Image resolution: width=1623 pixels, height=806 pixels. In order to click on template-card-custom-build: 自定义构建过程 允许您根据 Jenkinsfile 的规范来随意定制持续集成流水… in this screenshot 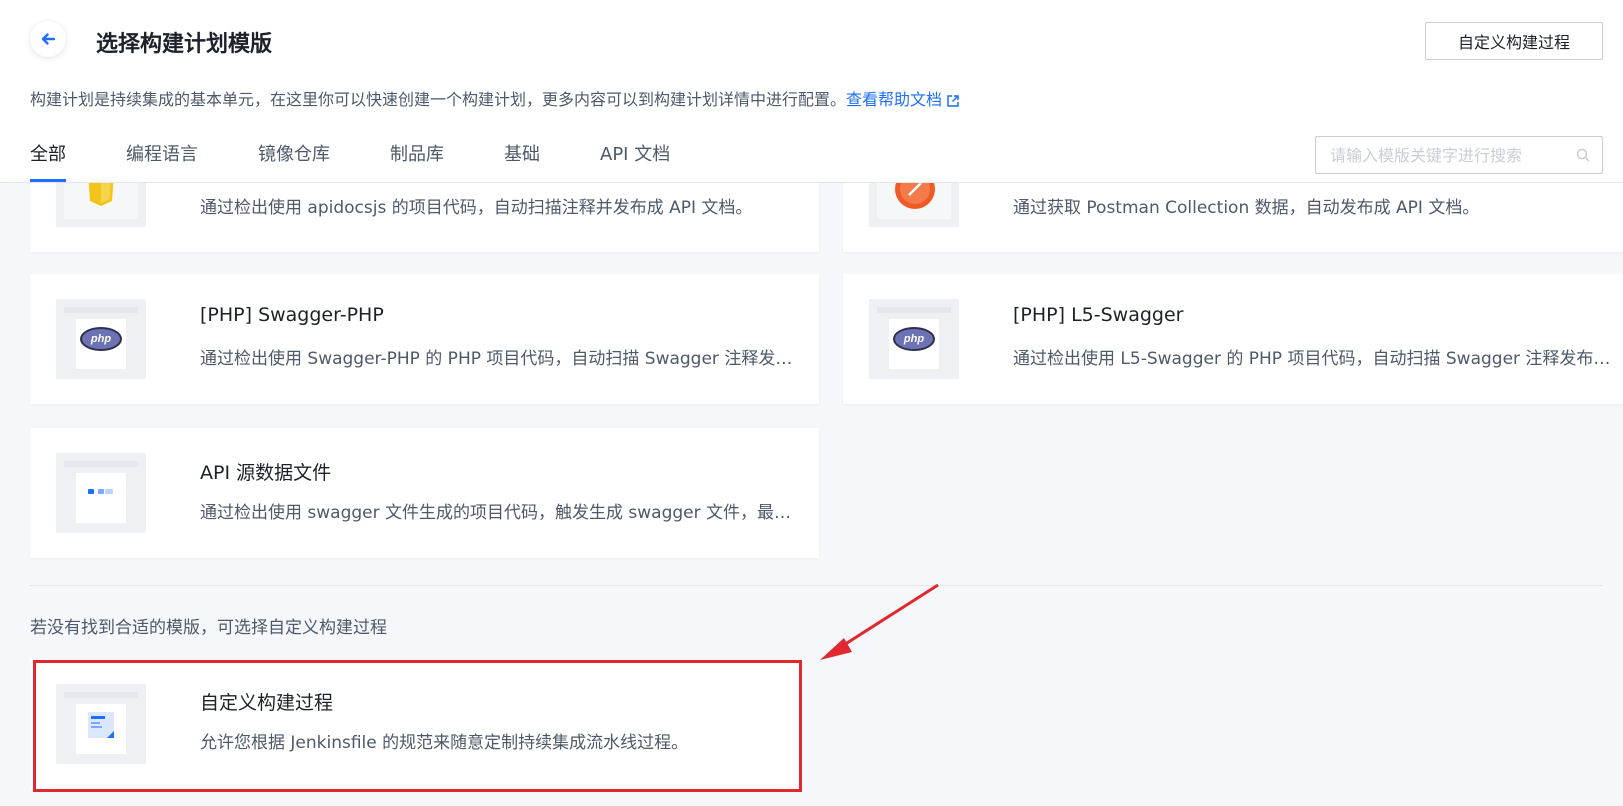, I will do `click(415, 724)`.